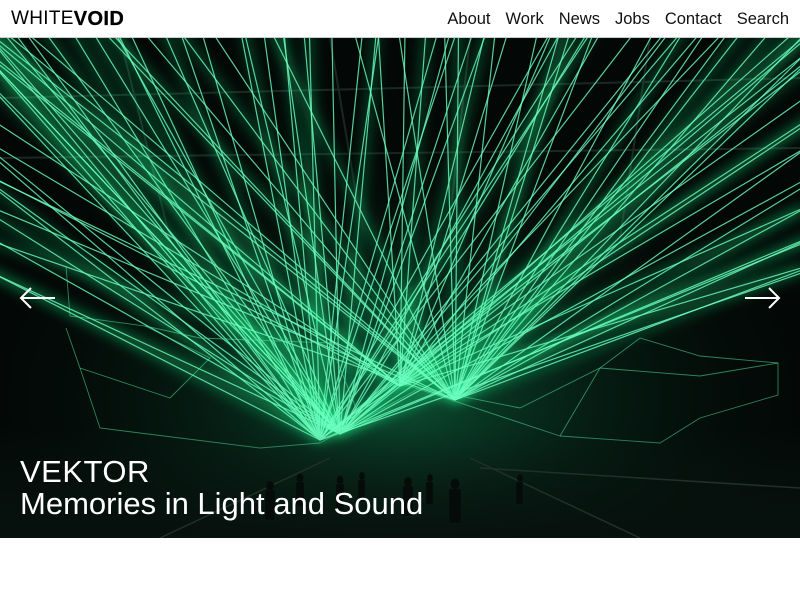 The width and height of the screenshot is (800, 600). What do you see at coordinates (693, 19) in the screenshot?
I see `nav-contact: Contact` at bounding box center [693, 19].